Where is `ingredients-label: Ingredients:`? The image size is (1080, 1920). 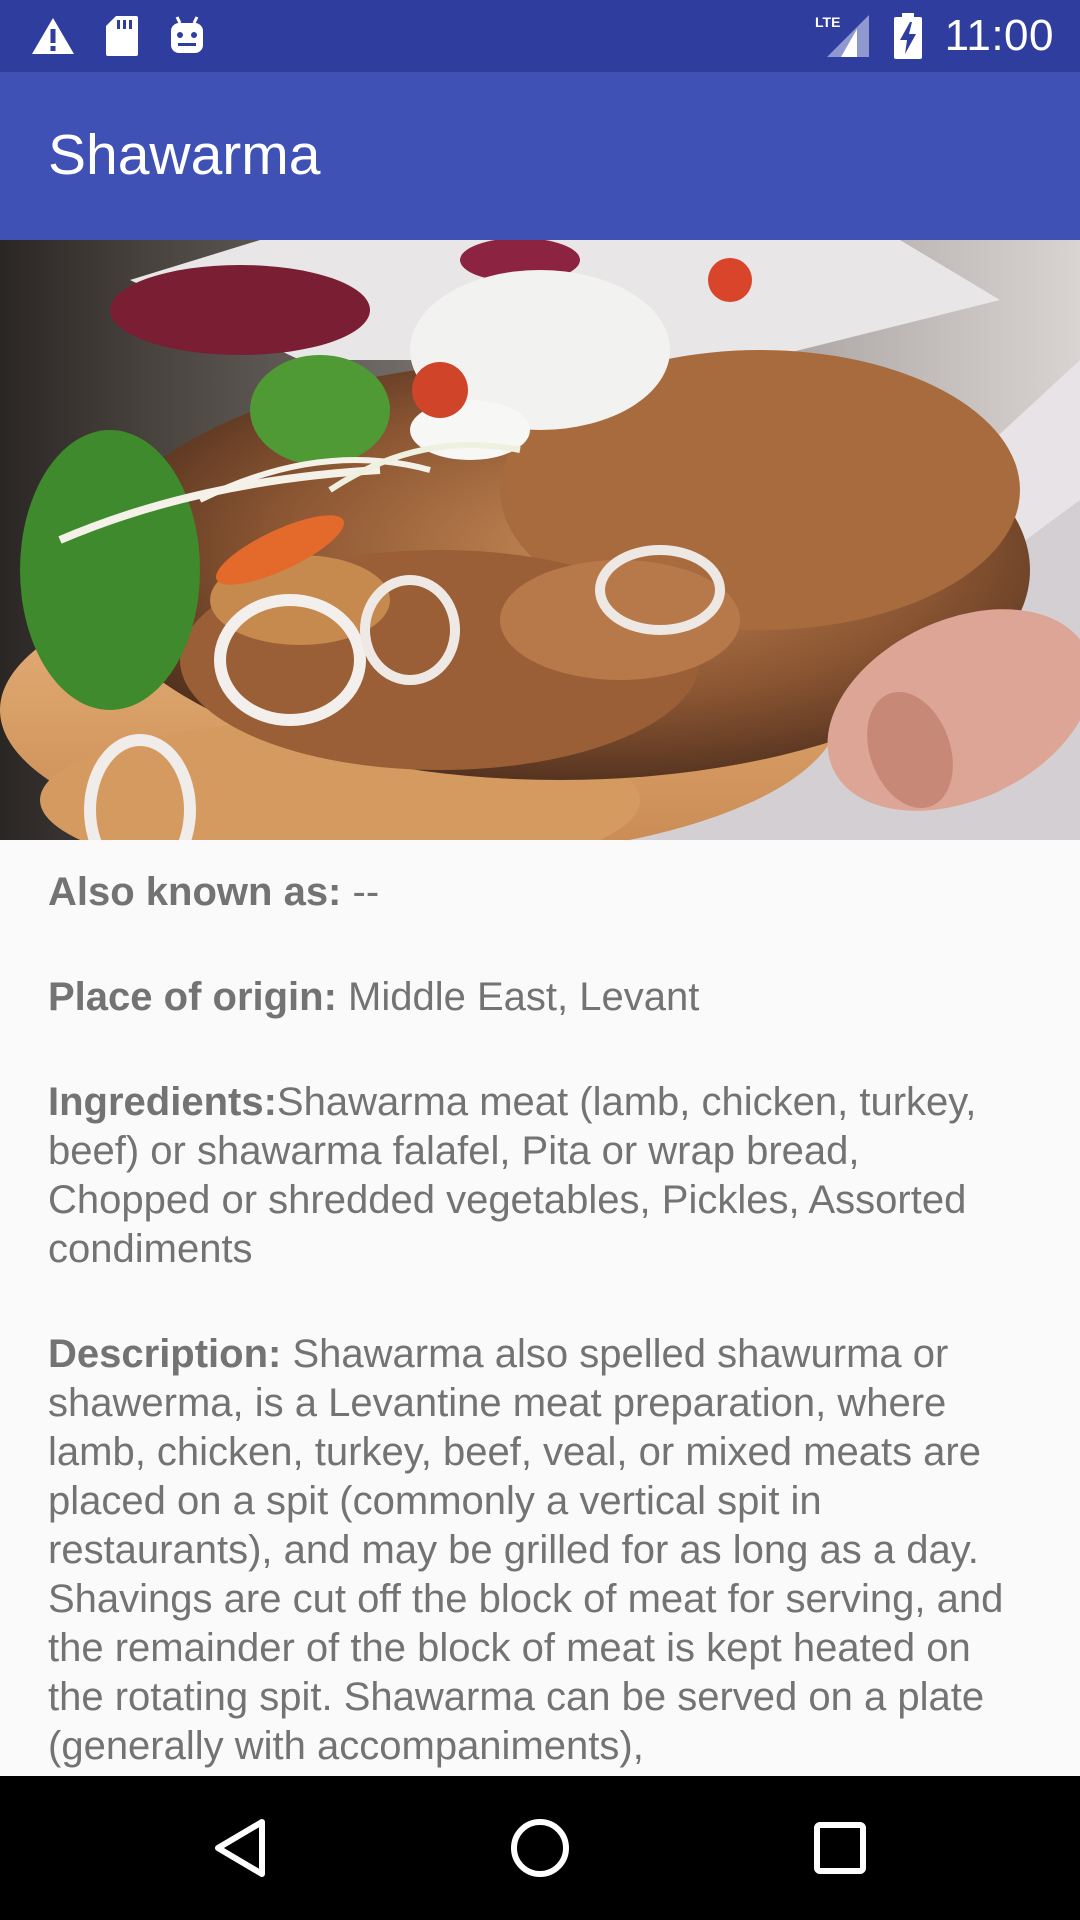 ingredients-label: Ingredients: is located at coordinates (162, 1102).